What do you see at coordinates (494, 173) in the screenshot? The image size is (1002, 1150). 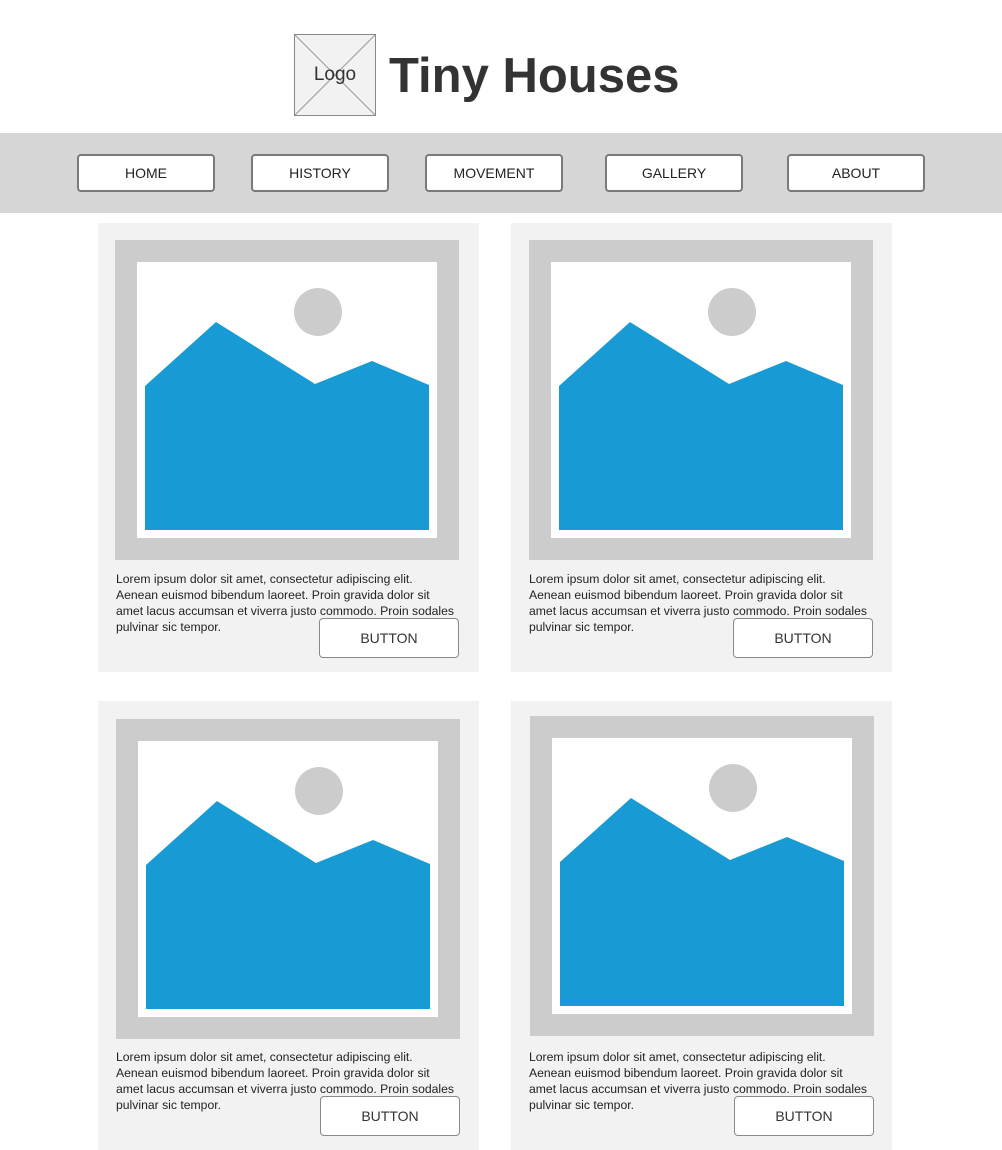 I see `nav-movement-button: MOVEMENT` at bounding box center [494, 173].